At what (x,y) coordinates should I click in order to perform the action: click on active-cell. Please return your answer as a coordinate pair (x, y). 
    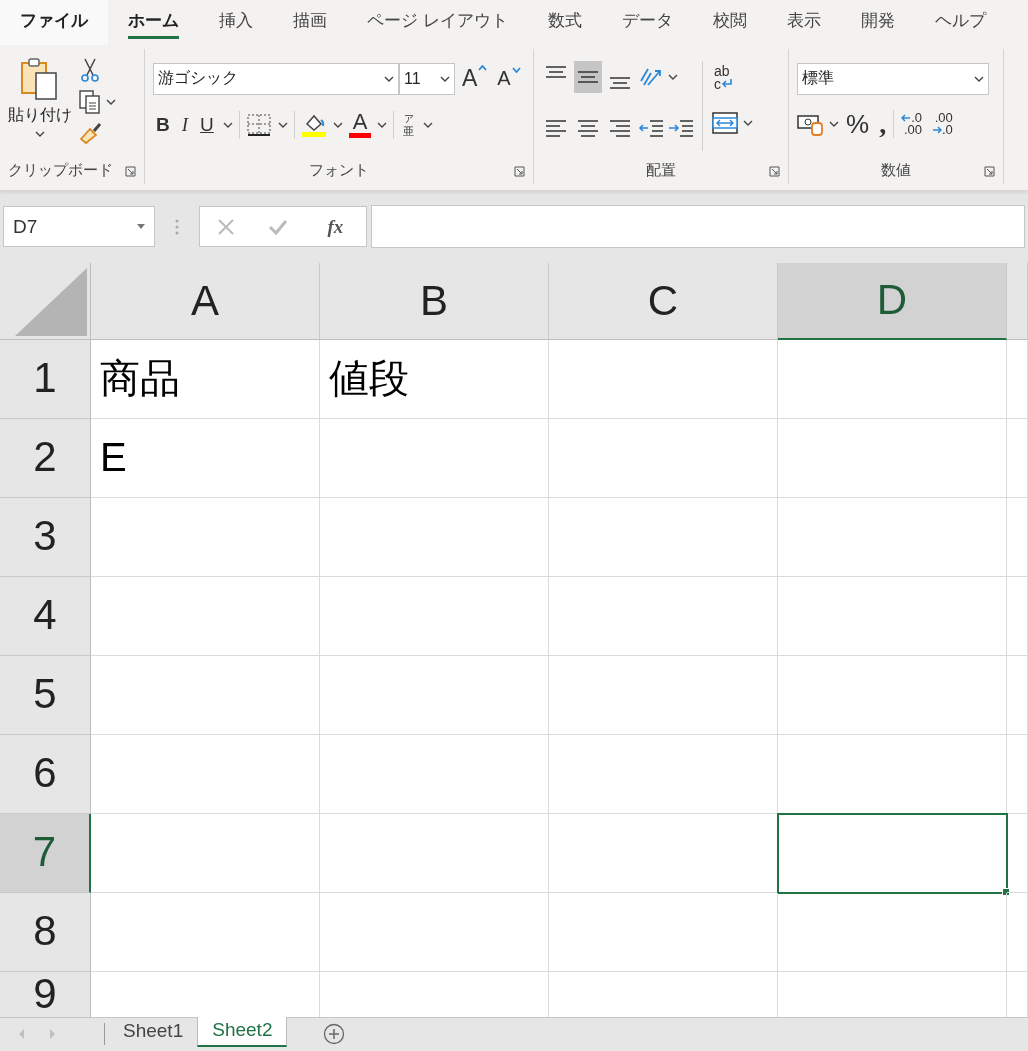
    Looking at the image, I should click on (892, 853).